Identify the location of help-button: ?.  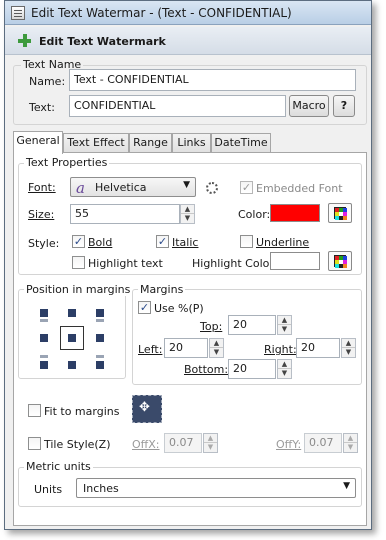
(344, 106).